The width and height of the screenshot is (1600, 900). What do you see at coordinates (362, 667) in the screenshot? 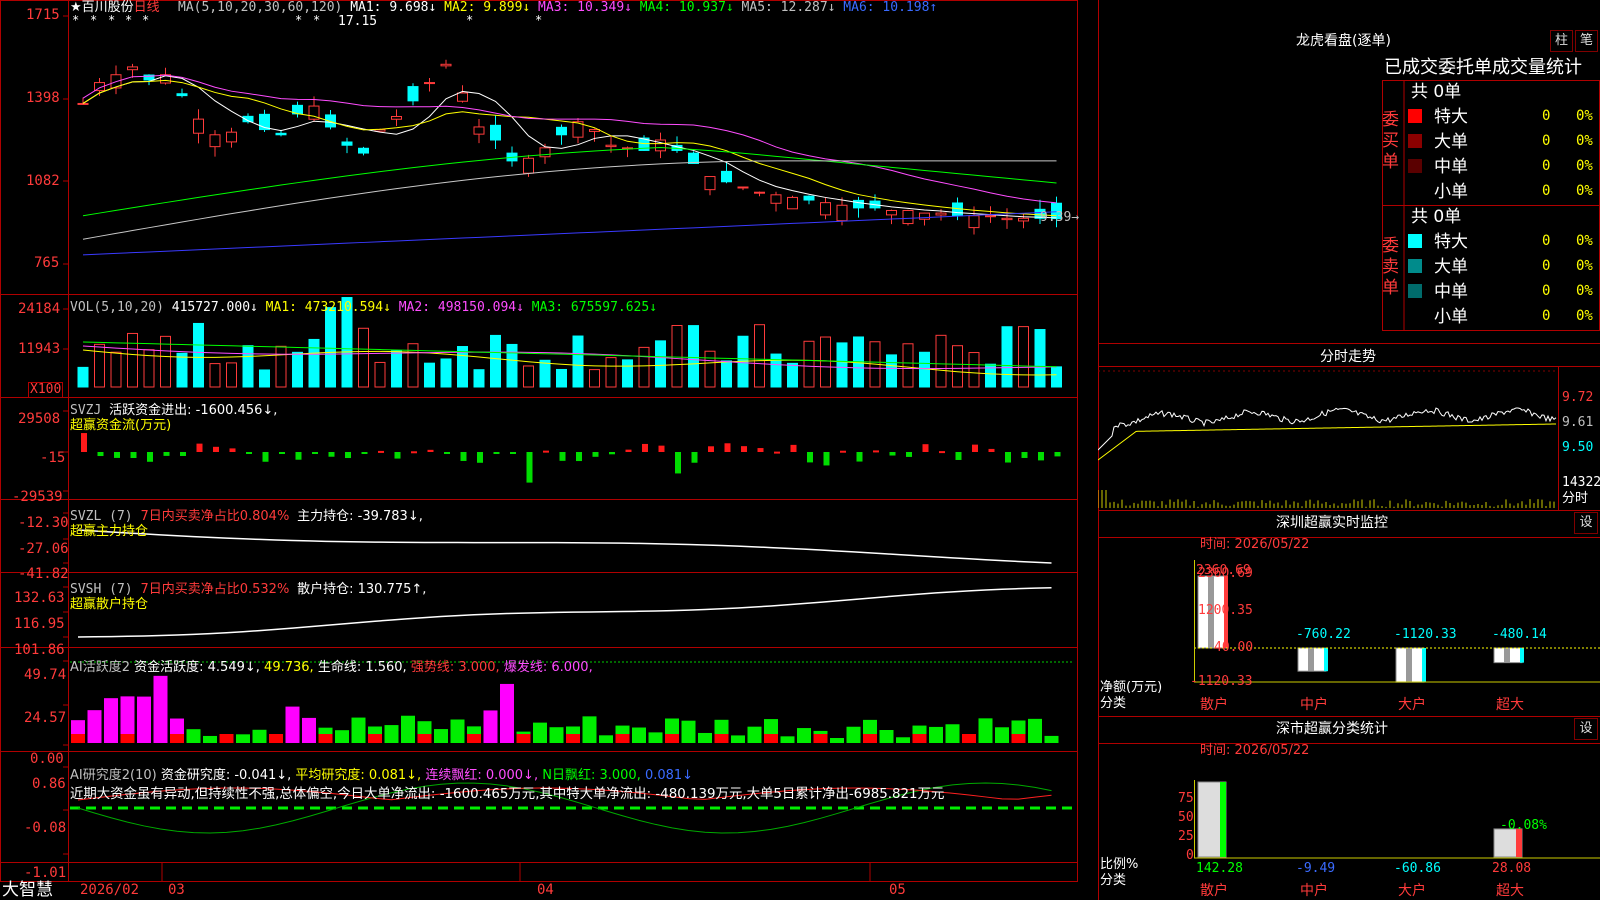
I see `ai-life-line: 生命线: 1.560,` at bounding box center [362, 667].